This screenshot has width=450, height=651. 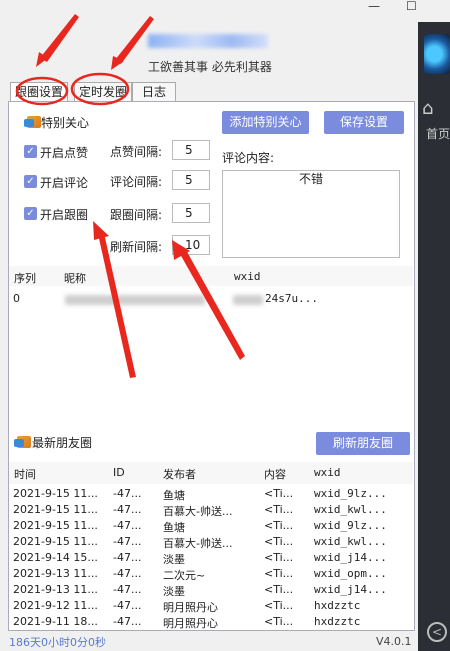 What do you see at coordinates (364, 122) in the screenshot?
I see `save-settings-button: 保存设置` at bounding box center [364, 122].